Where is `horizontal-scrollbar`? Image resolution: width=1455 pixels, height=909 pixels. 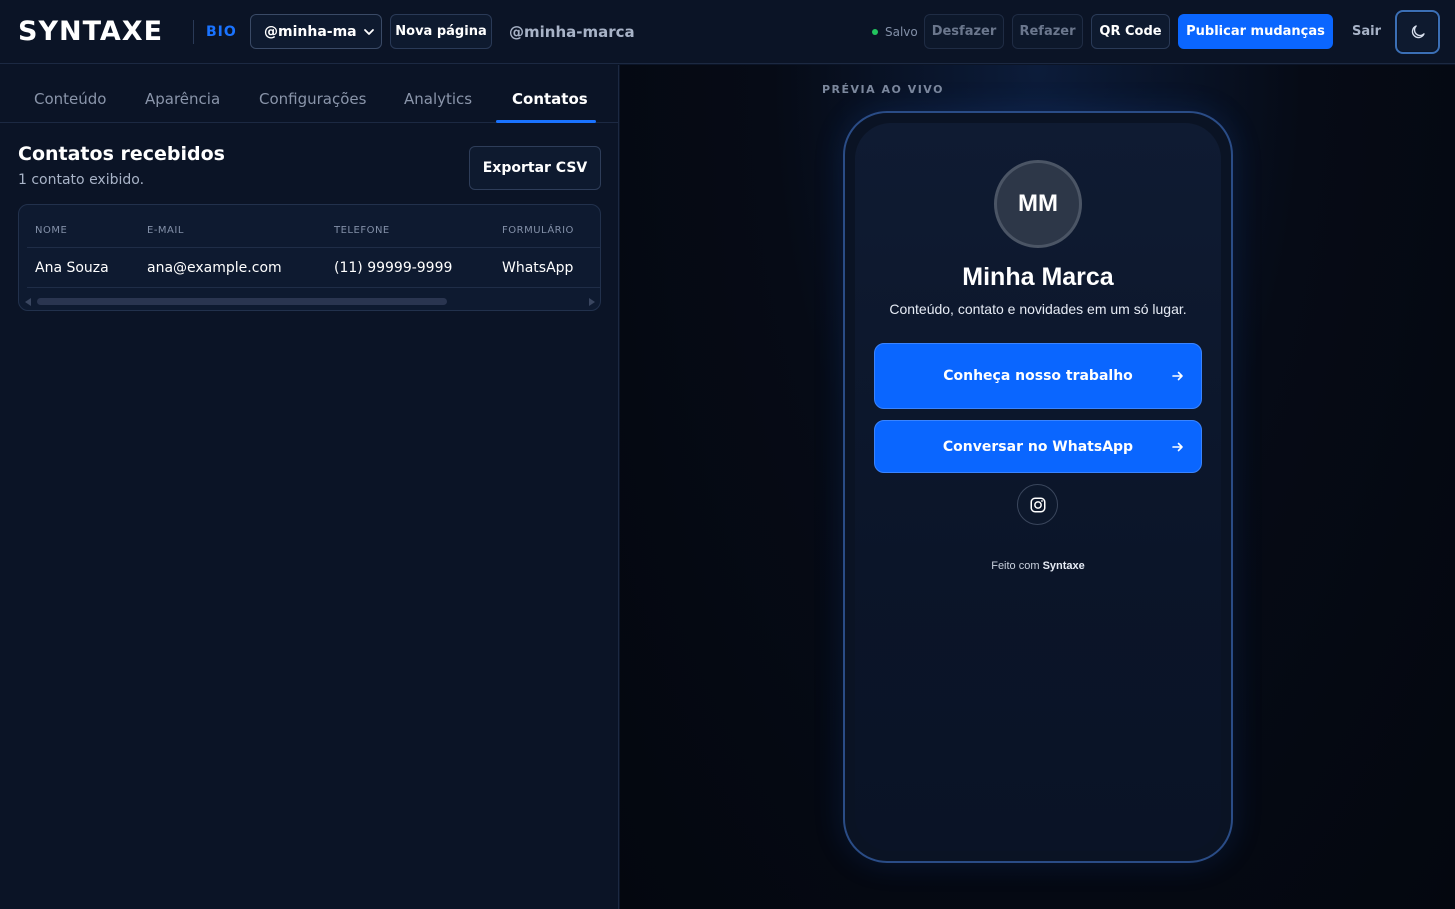 horizontal-scrollbar is located at coordinates (309, 302).